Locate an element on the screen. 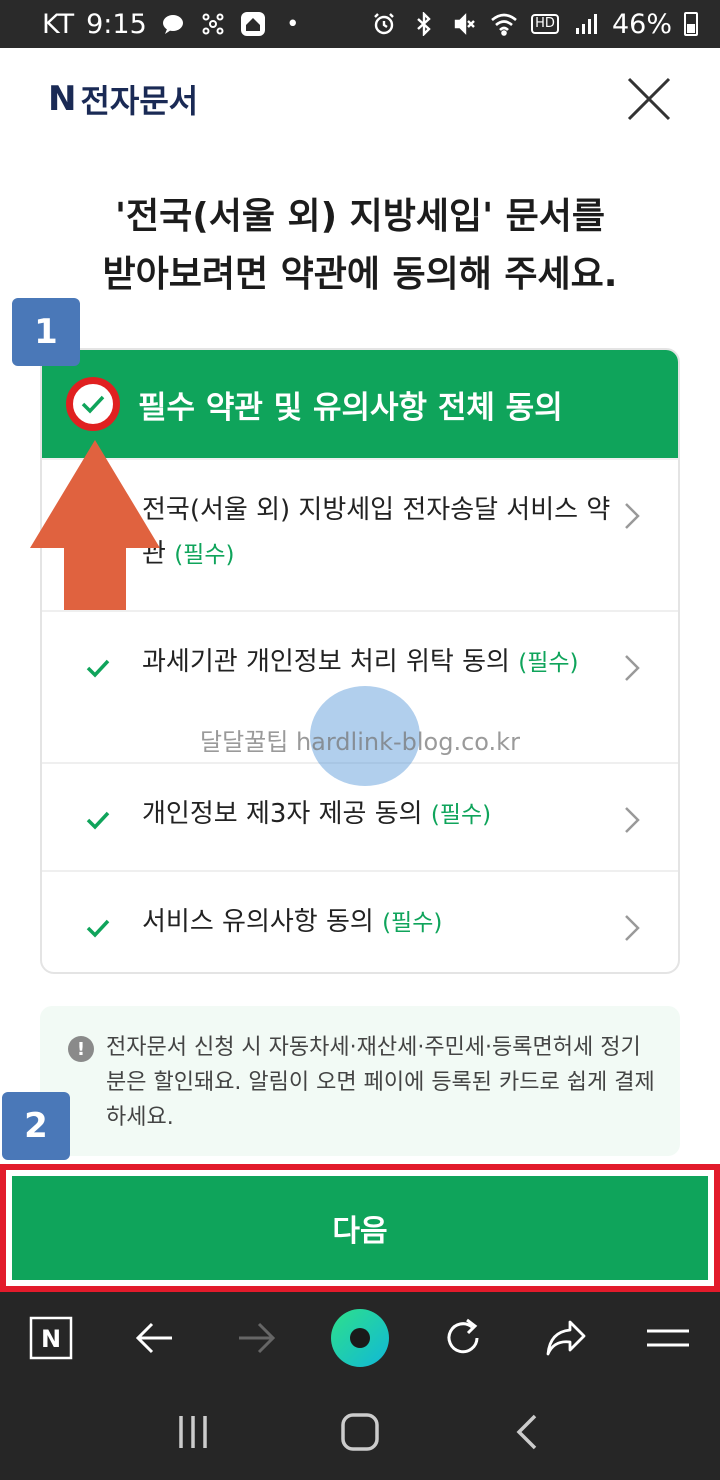  status-right: HD 46% is located at coordinates (534, 24).